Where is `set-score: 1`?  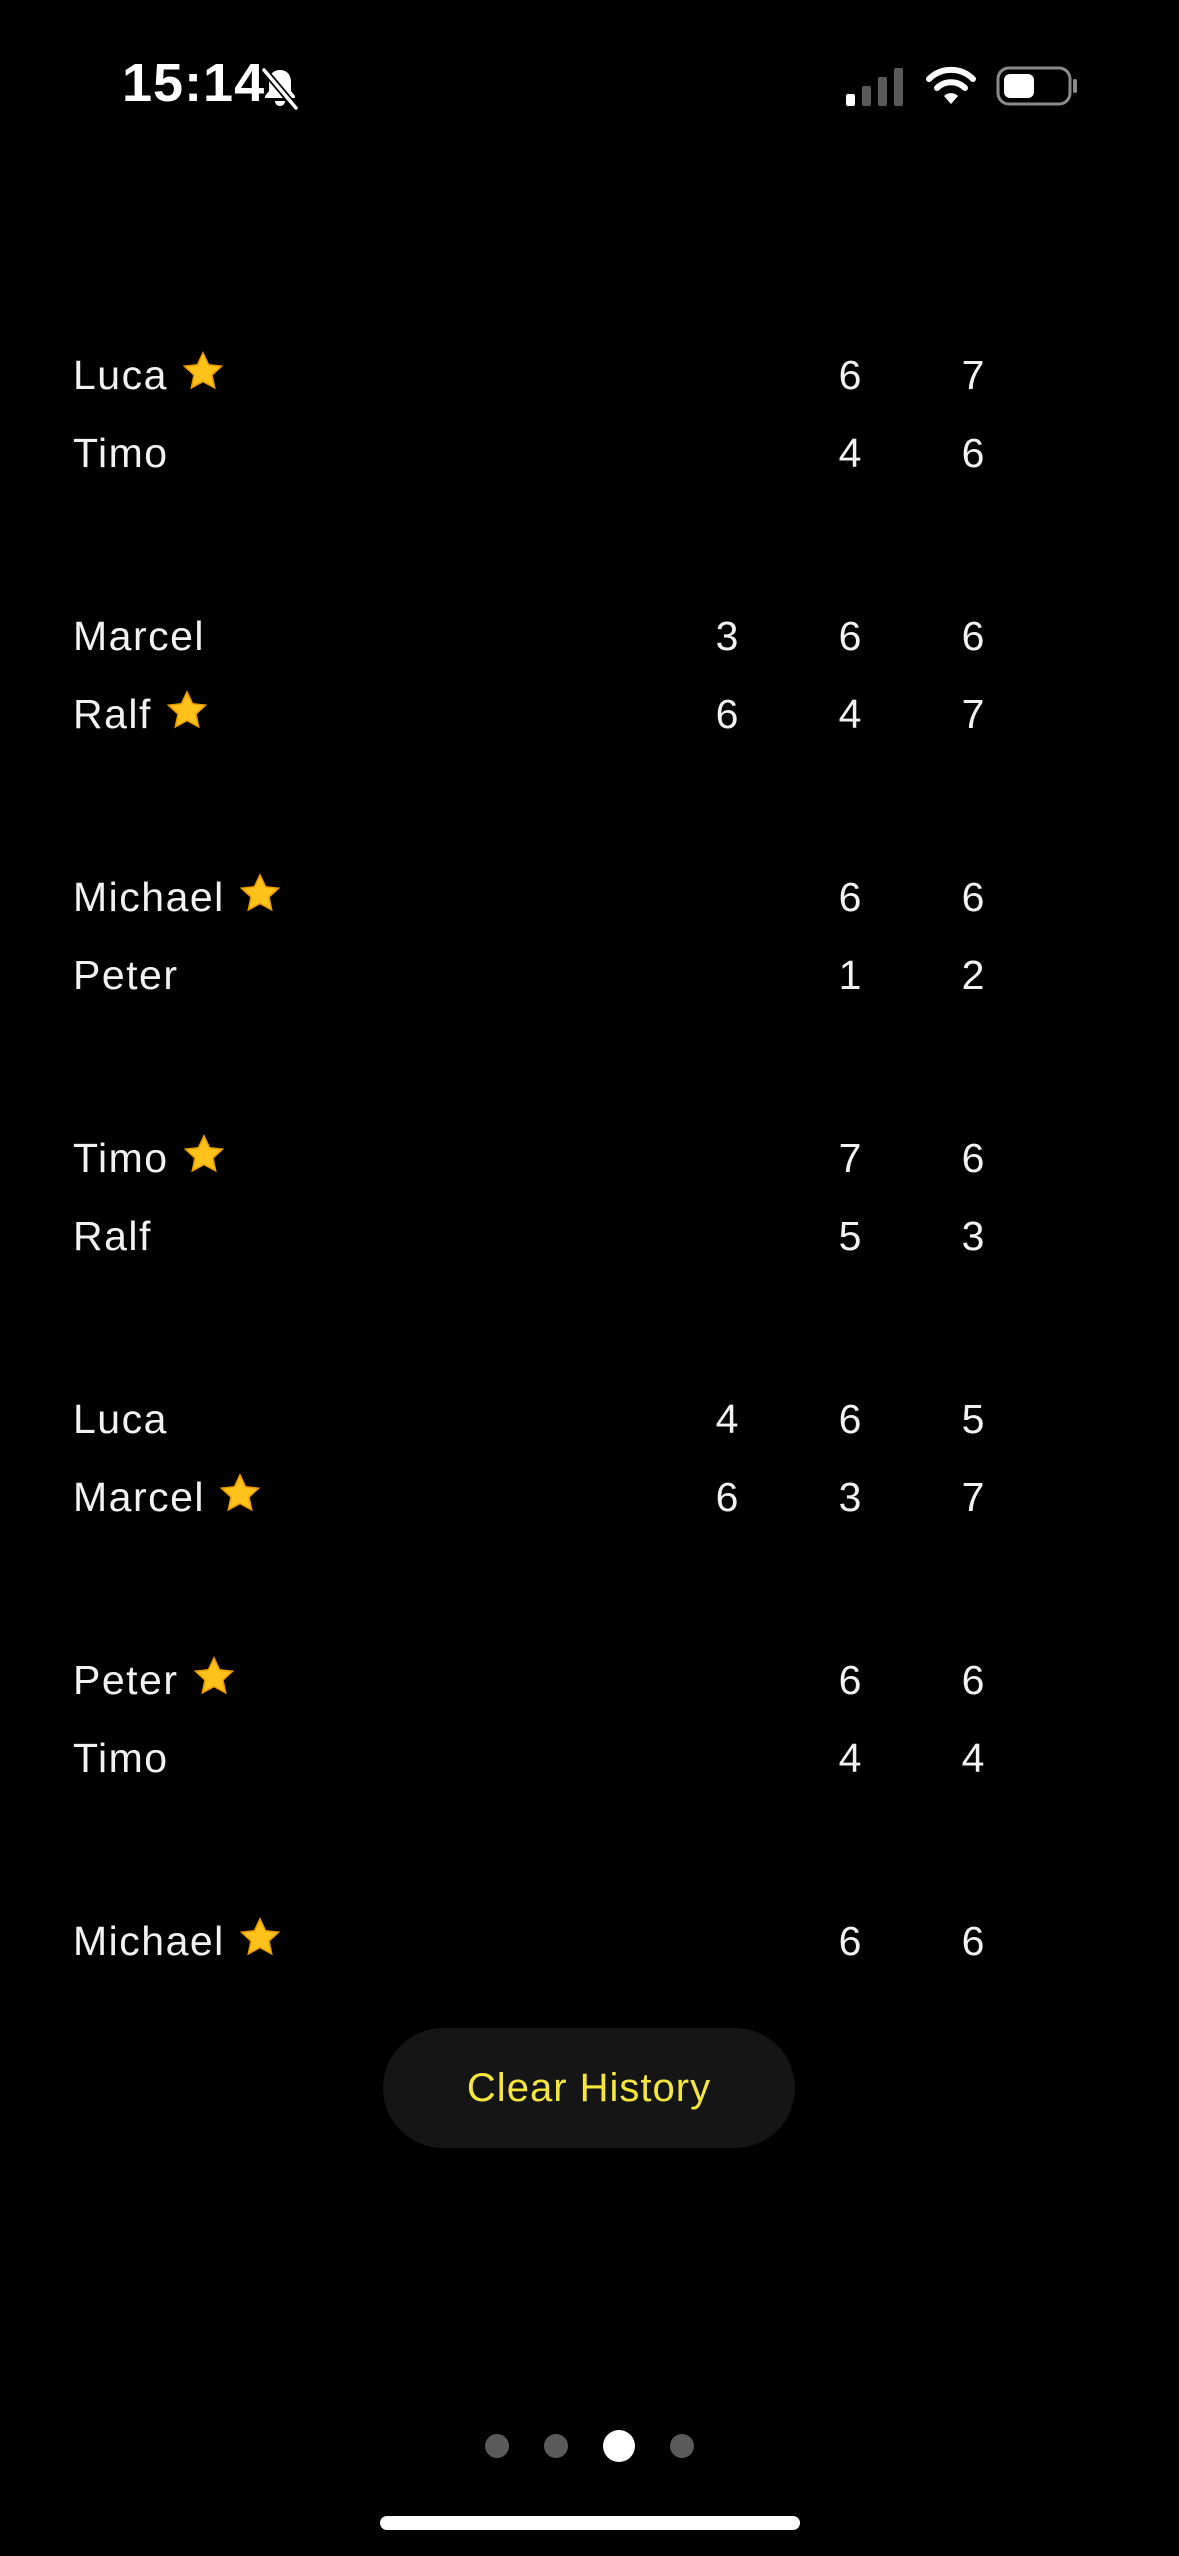
set-score: 1 is located at coordinates (850, 975).